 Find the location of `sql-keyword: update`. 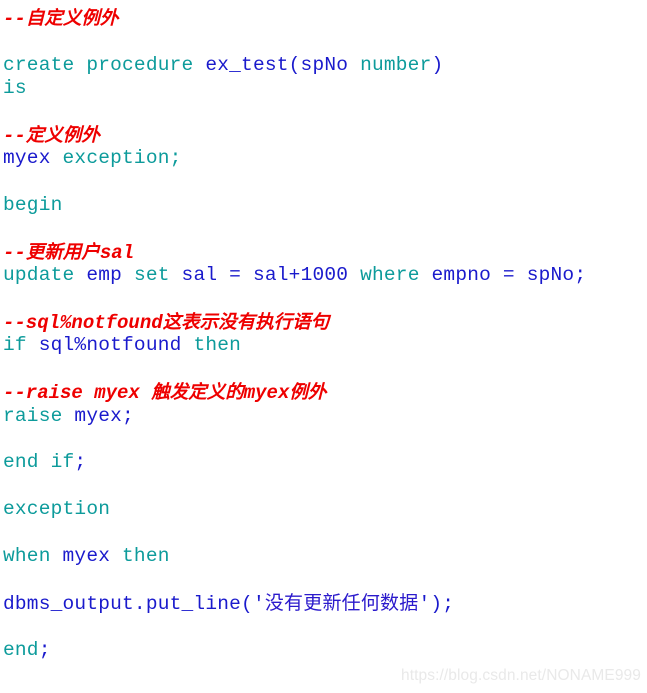

sql-keyword: update is located at coordinates (39, 275).